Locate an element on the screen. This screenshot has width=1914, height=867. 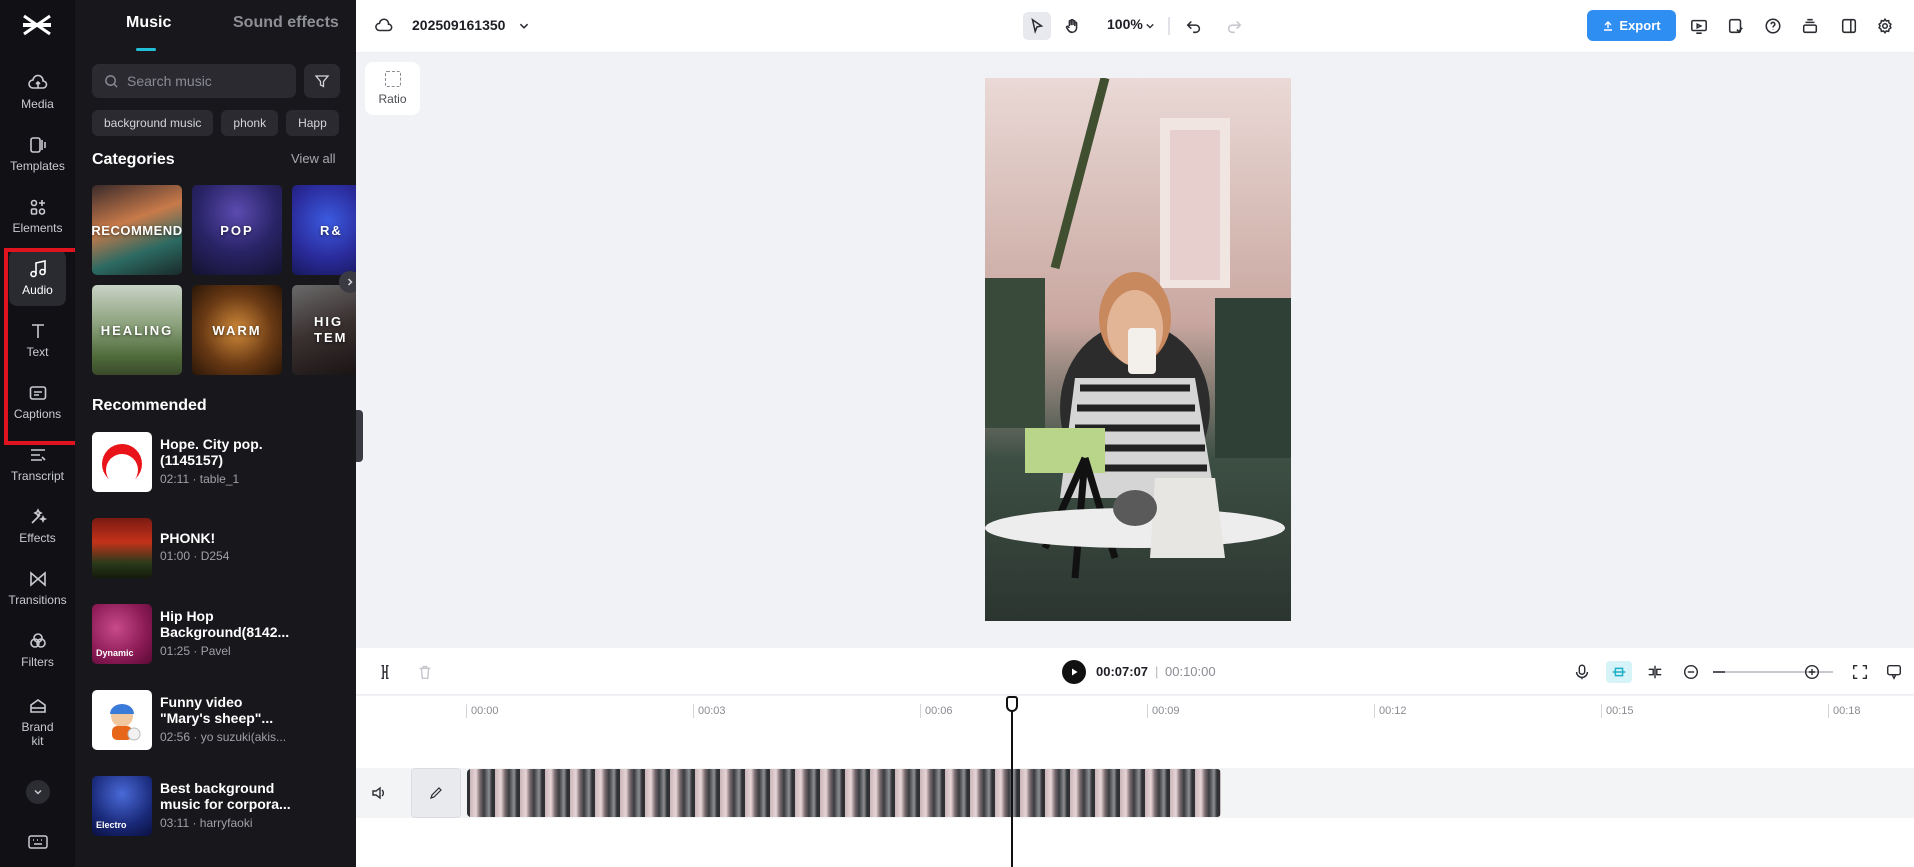
template-icon is located at coordinates (37, 145).